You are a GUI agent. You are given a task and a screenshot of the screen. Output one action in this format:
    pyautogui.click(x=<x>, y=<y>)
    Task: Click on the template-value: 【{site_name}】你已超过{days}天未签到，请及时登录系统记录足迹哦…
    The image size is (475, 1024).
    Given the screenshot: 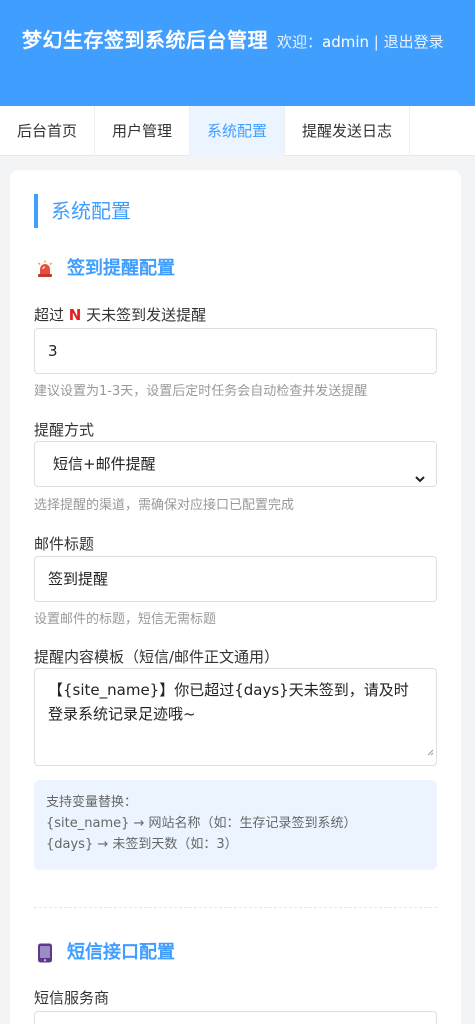 What is the action you would take?
    pyautogui.click(x=228, y=702)
    